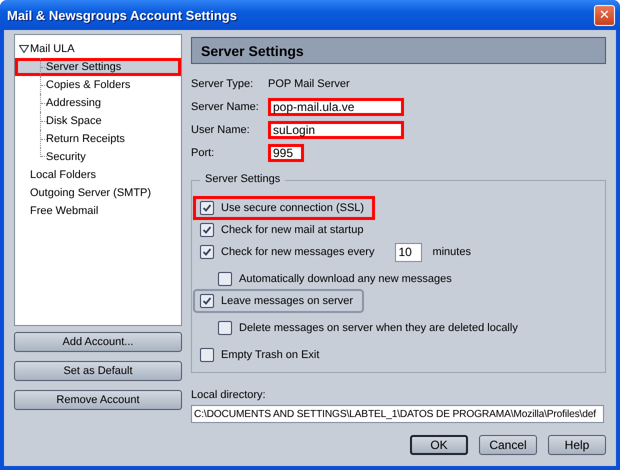 Image resolution: width=620 pixels, height=470 pixels. What do you see at coordinates (98, 67) in the screenshot?
I see `tree-item: Server Settings` at bounding box center [98, 67].